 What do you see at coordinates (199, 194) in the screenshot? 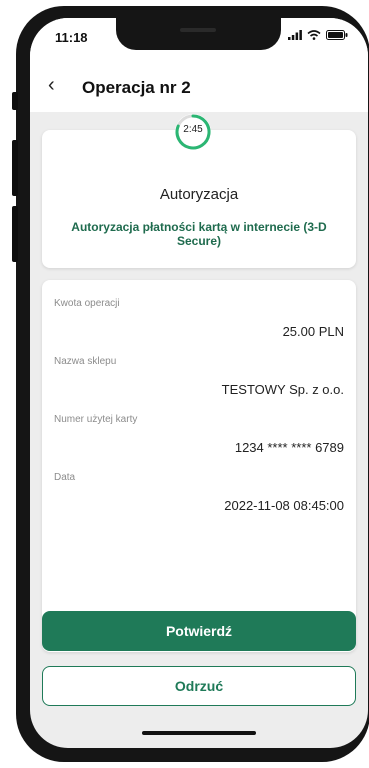
I see `authorization-title: Autoryzacja` at bounding box center [199, 194].